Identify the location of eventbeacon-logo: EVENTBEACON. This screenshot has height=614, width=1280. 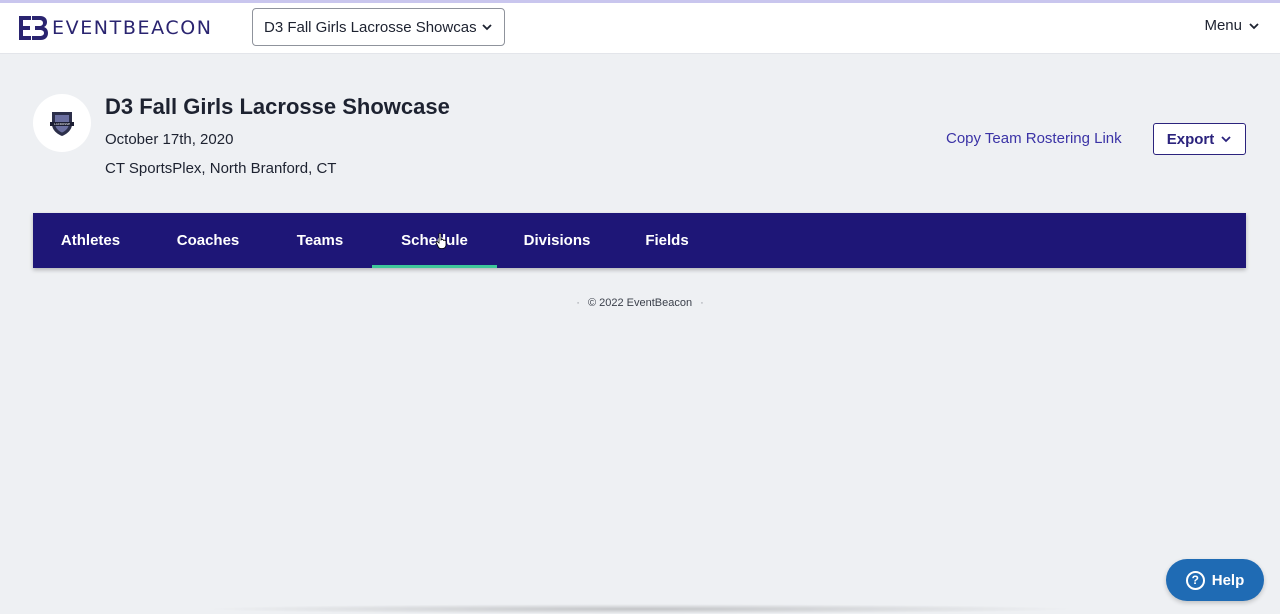
(115, 28).